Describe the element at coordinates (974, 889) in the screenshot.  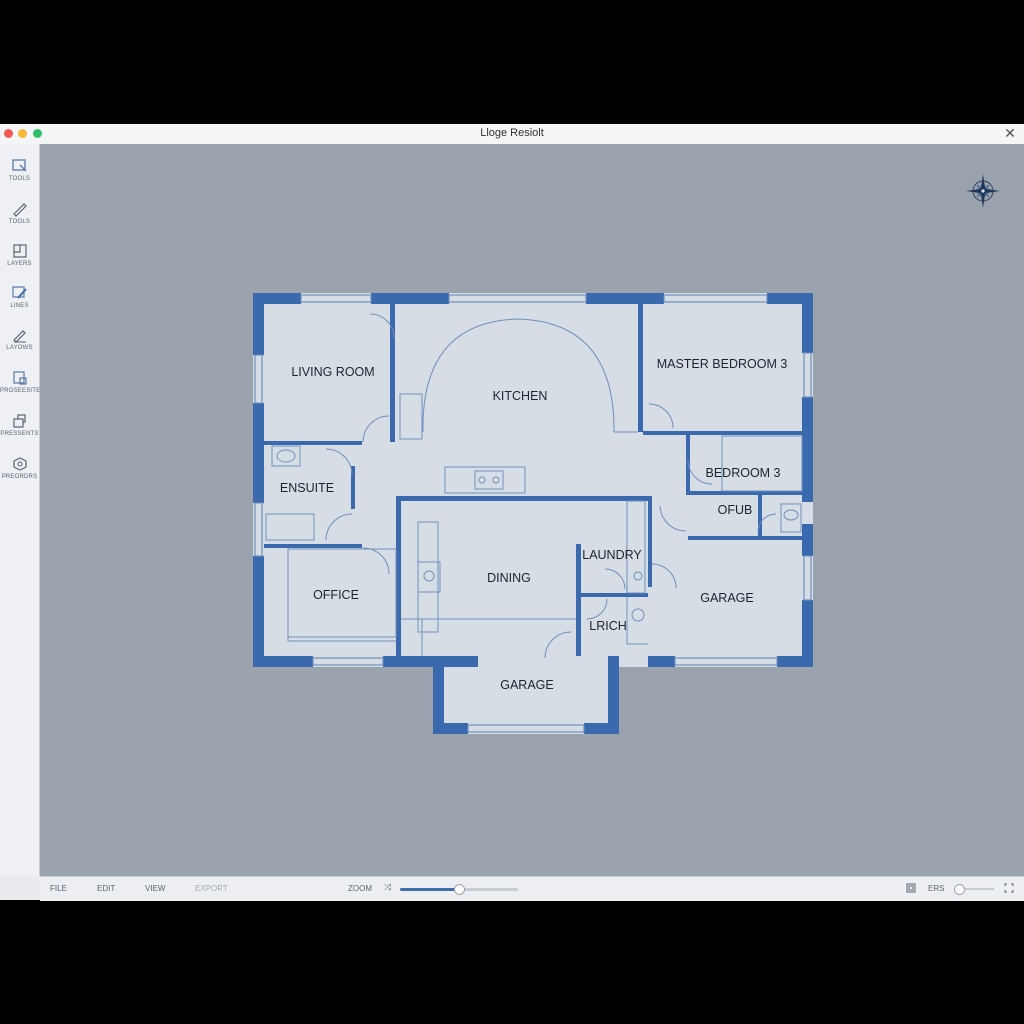
I see `secondary-slider` at that location.